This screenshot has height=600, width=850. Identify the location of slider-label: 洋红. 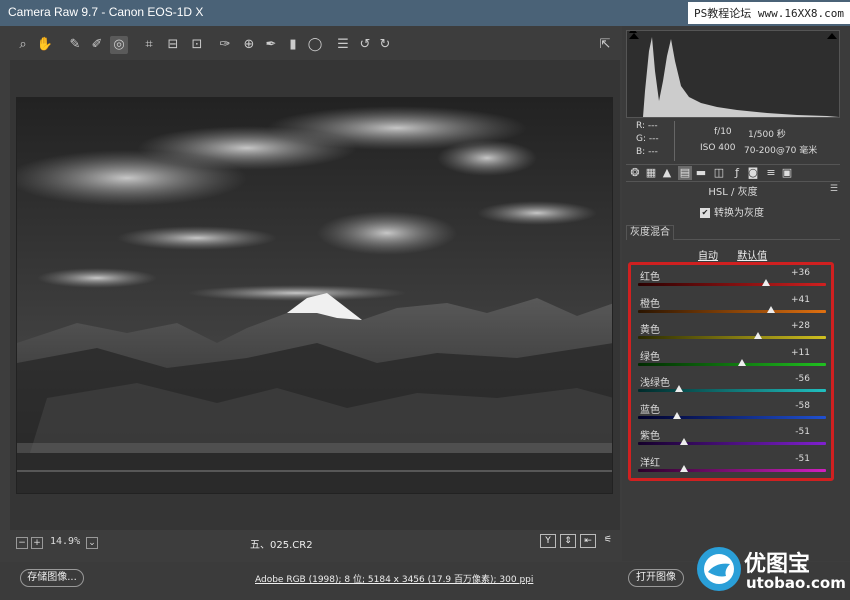
(650, 463).